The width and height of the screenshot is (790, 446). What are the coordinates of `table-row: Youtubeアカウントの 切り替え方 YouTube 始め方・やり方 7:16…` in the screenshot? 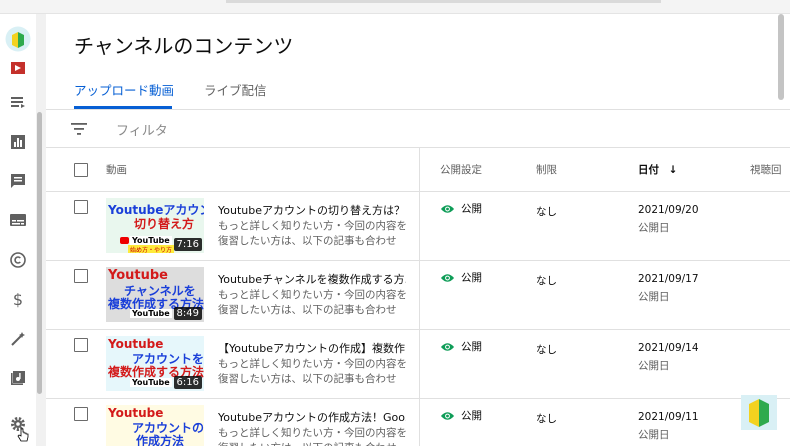 It's located at (418, 226).